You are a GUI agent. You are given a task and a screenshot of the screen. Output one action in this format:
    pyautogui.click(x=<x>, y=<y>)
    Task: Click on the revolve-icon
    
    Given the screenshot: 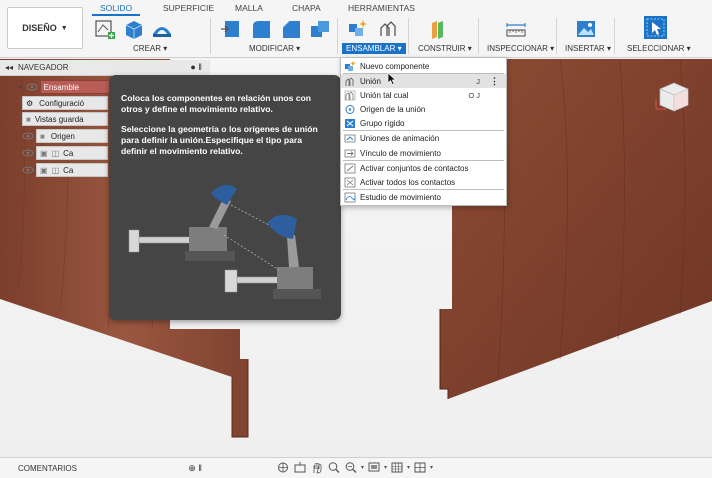 What is the action you would take?
    pyautogui.click(x=162, y=29)
    